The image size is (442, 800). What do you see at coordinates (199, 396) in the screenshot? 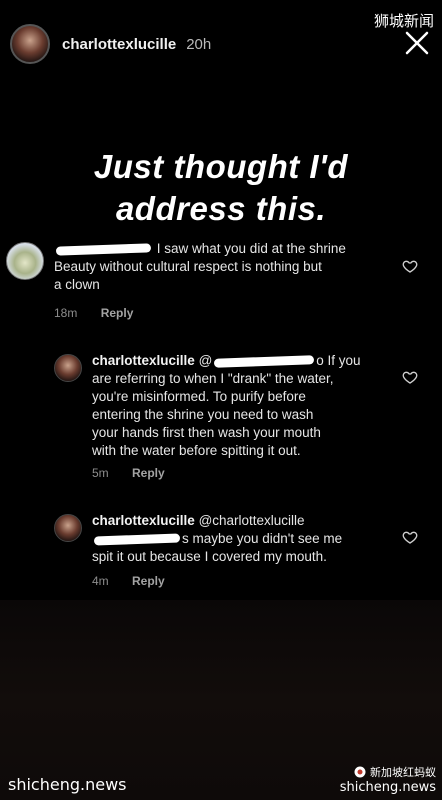
I see `comment-line: you're misinformed. To purify before` at bounding box center [199, 396].